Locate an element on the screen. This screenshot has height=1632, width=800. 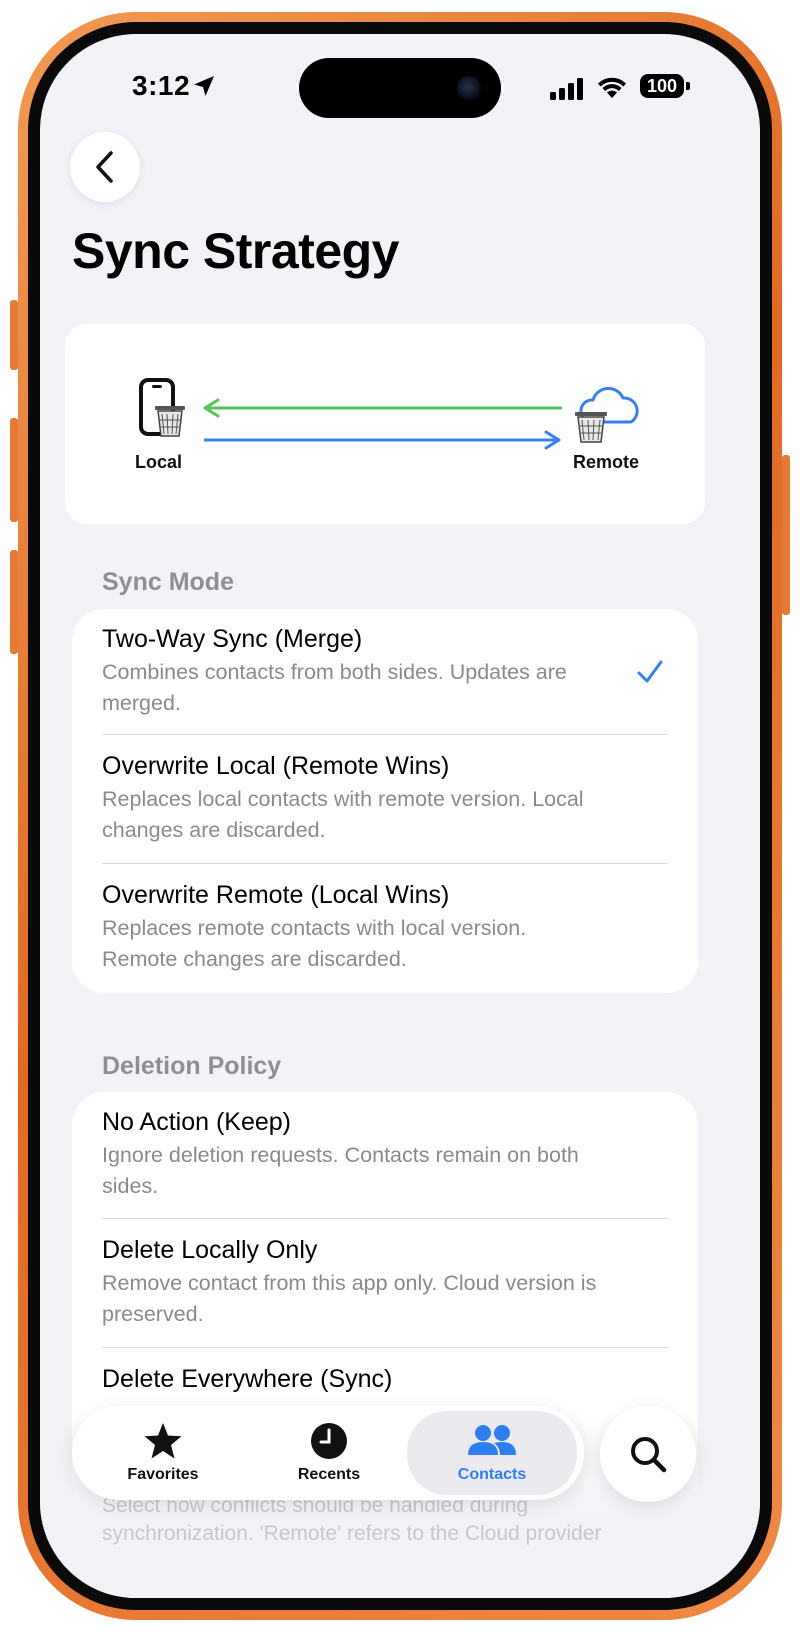
option-title: Overwrite Remote (Local Wins) is located at coordinates (276, 895).